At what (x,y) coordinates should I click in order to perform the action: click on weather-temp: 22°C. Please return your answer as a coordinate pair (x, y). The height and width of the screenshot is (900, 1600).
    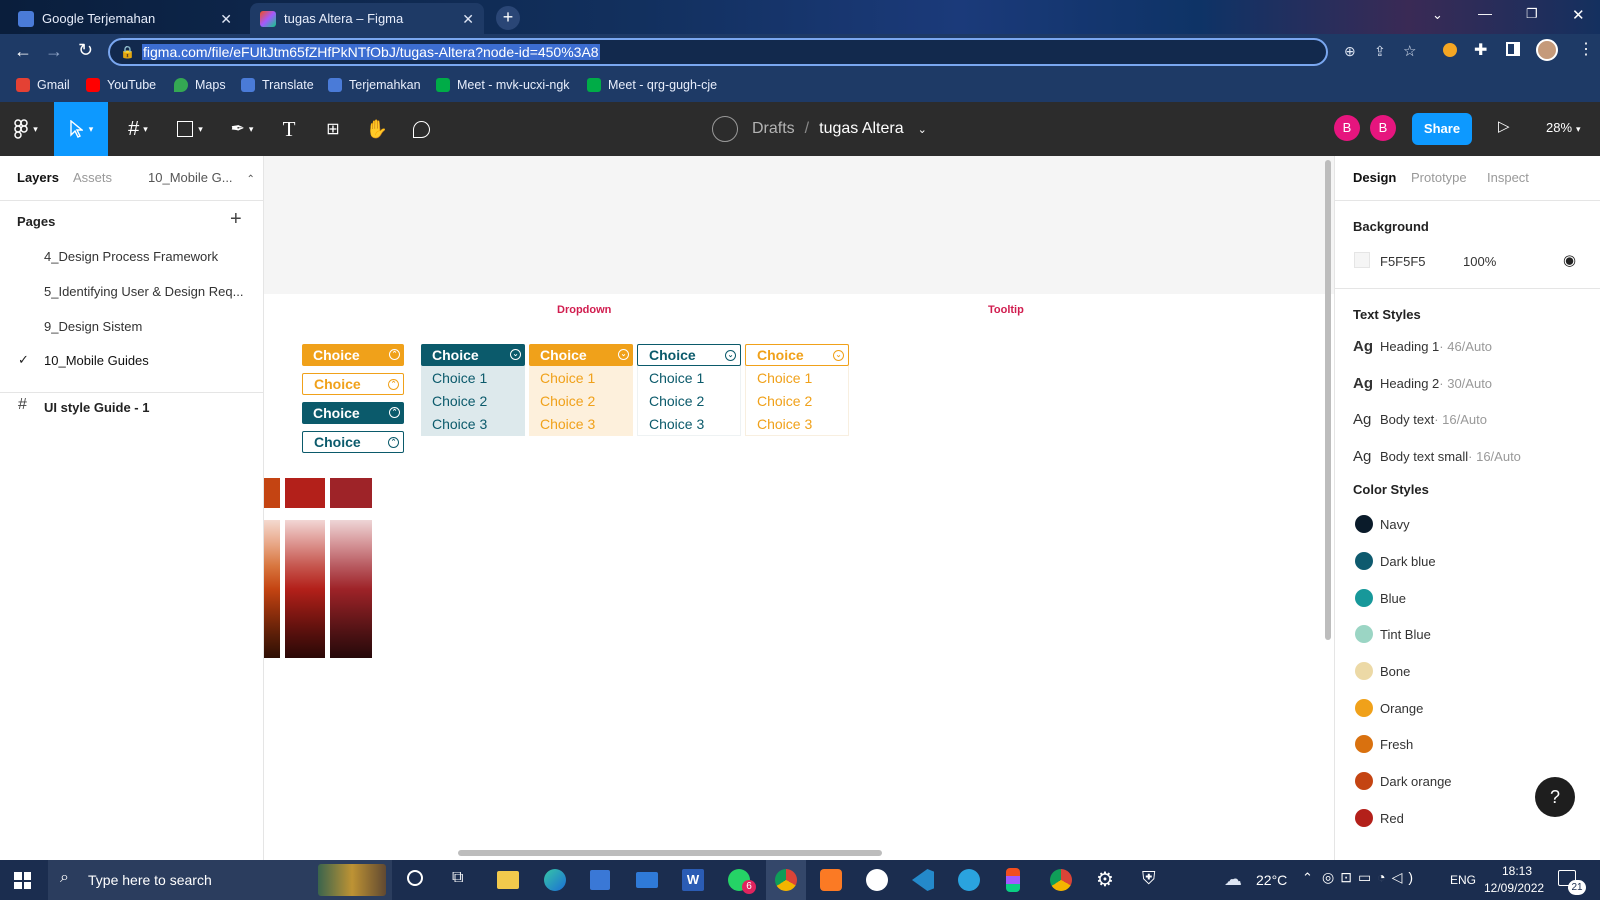
    Looking at the image, I should click on (1271, 880).